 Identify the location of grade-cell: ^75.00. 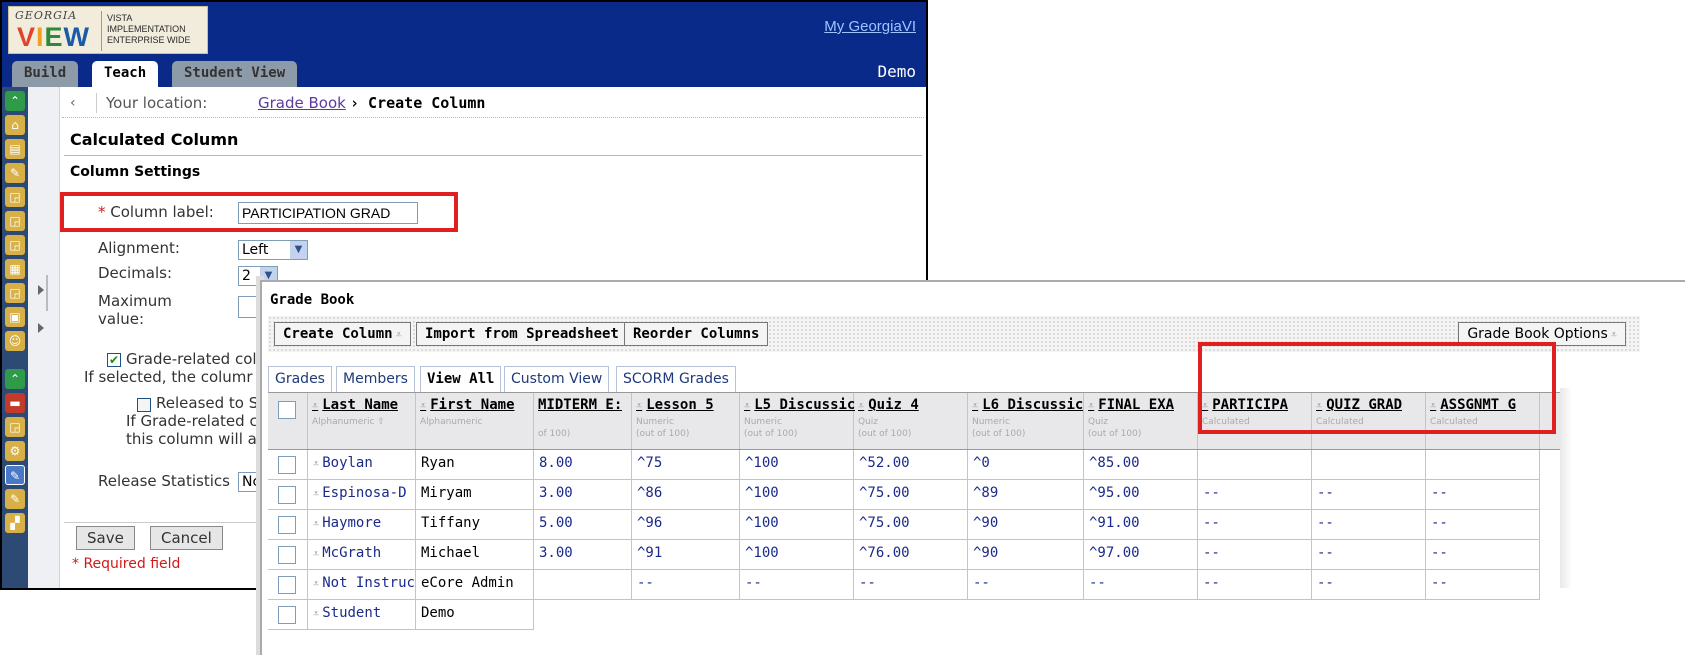
(911, 525).